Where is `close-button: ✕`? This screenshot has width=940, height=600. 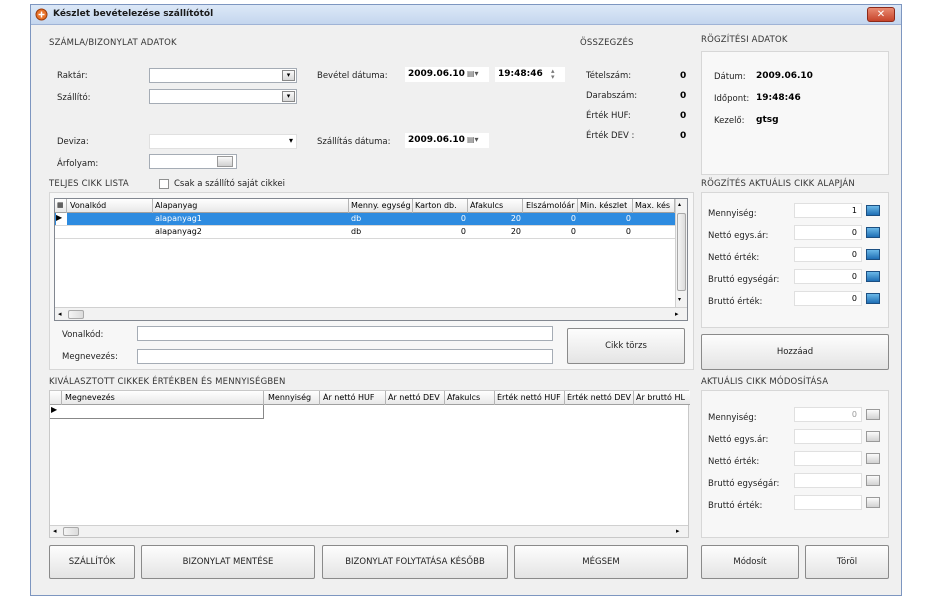 close-button: ✕ is located at coordinates (881, 14).